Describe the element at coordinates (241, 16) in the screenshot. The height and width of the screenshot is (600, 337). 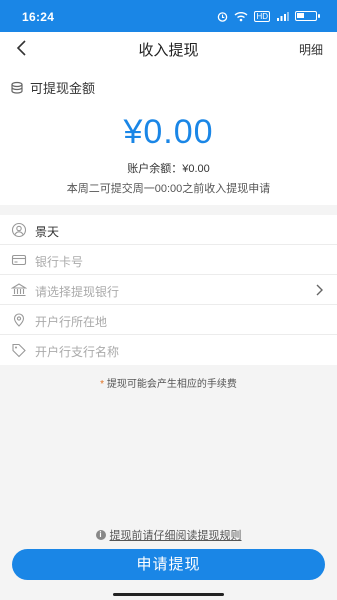
I see `wifi-icon` at that location.